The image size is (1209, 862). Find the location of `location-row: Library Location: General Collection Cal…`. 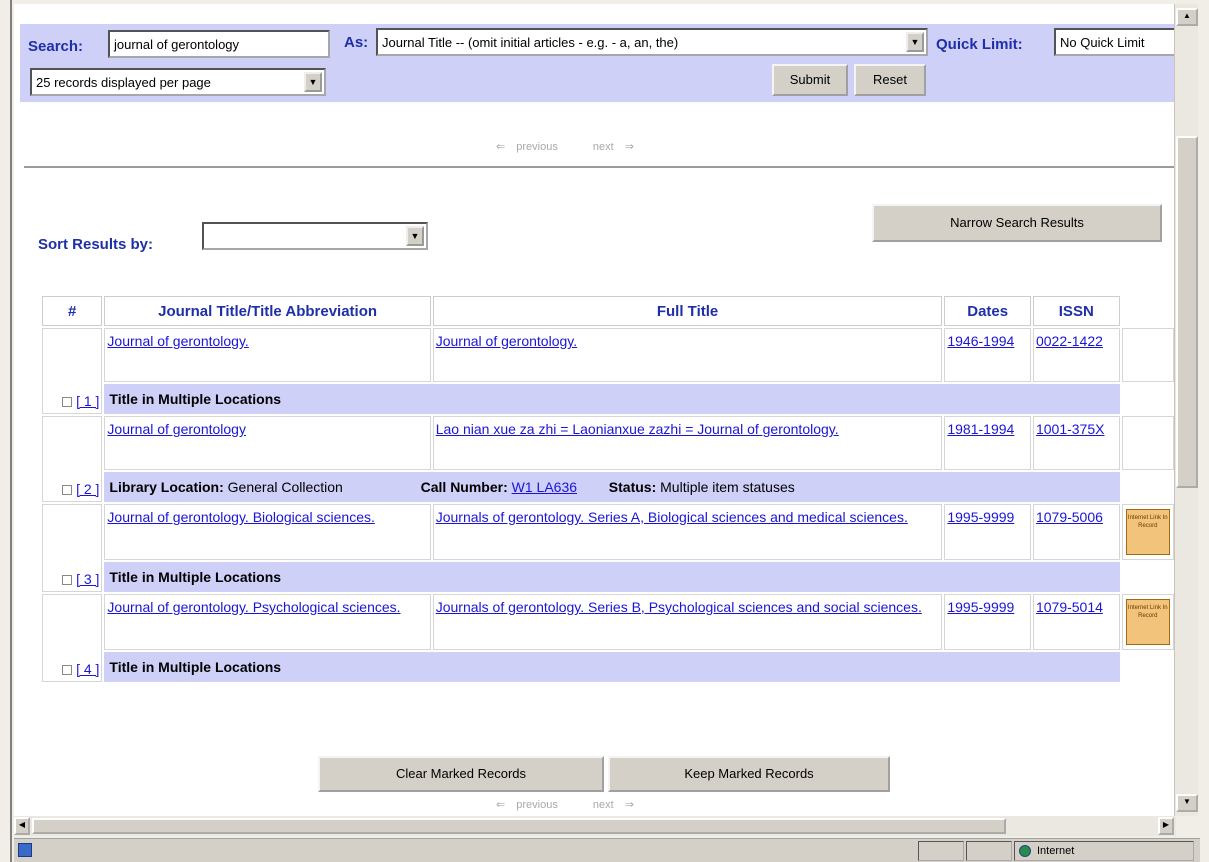

location-row: Library Location: General Collection Cal… is located at coordinates (608, 487).